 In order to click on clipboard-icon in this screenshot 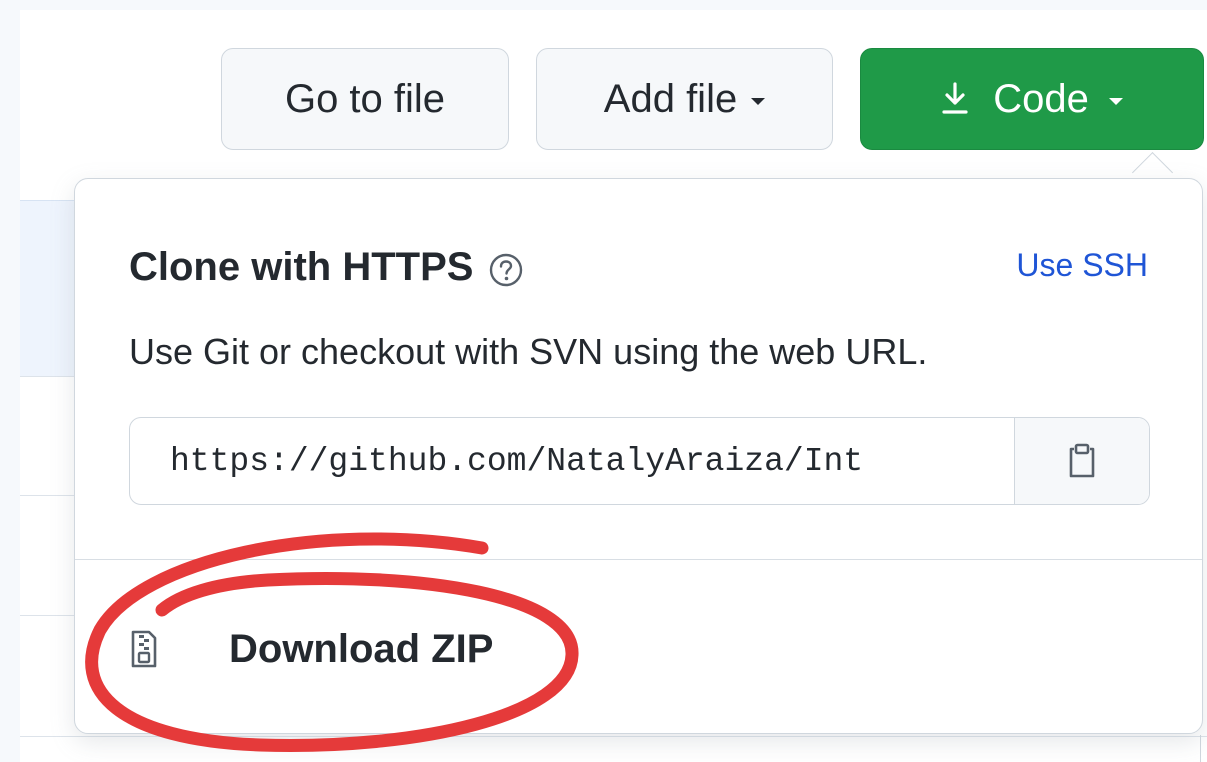, I will do `click(1082, 461)`.